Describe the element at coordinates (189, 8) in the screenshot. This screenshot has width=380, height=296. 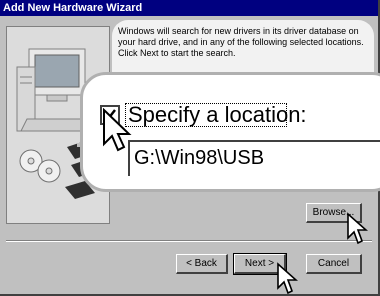
I see `window-title: Add New Hardware Wizard` at that location.